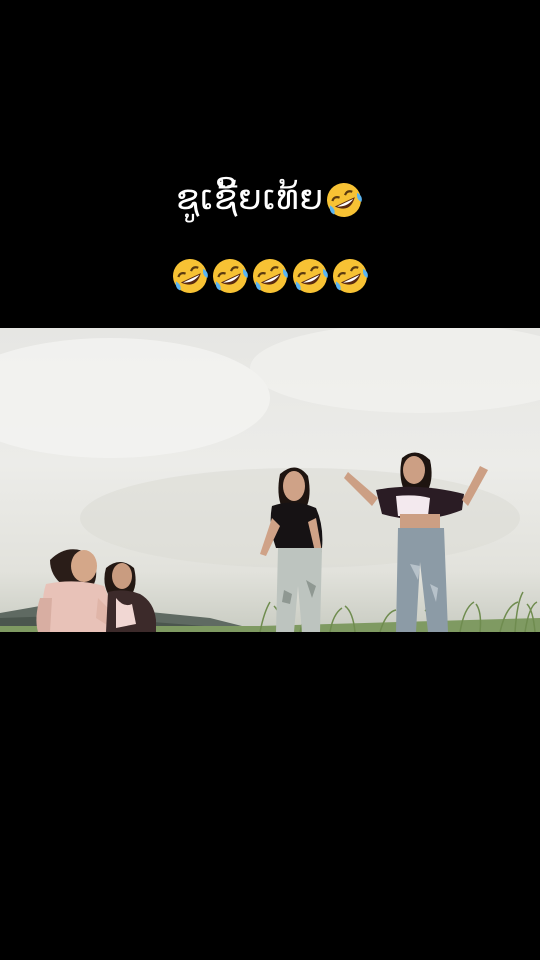 The height and width of the screenshot is (960, 540). Describe the element at coordinates (249, 198) in the screenshot. I see `caption-text: ຊູເຊີ້ຍເທ້ຍ` at that location.